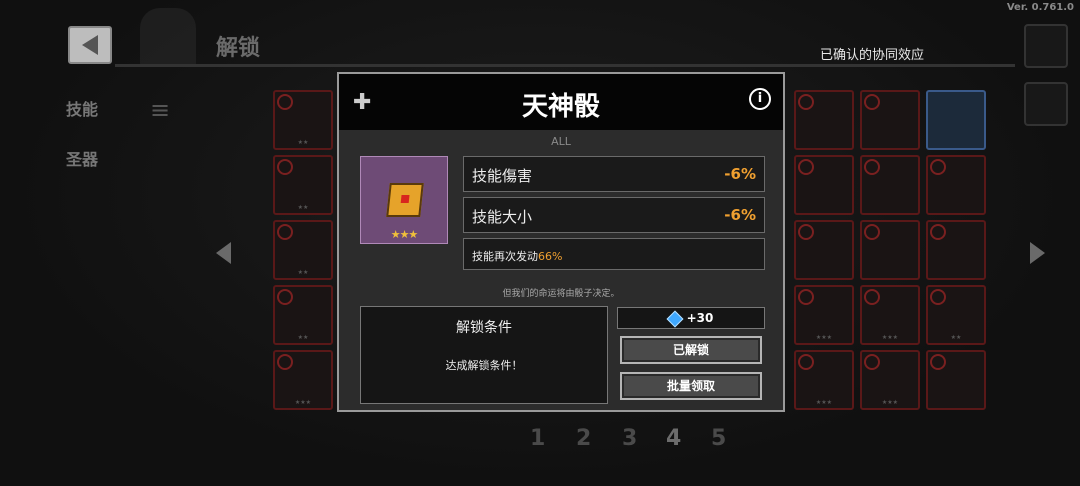 This screenshot has width=1080, height=486. I want to click on back-arrow-icon, so click(90, 45).